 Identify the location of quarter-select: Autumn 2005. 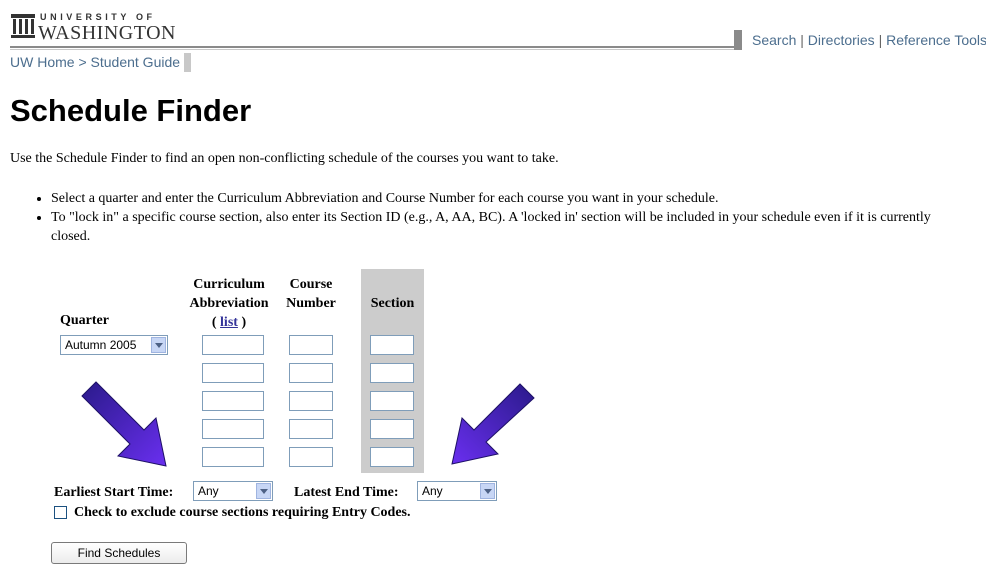
(114, 345).